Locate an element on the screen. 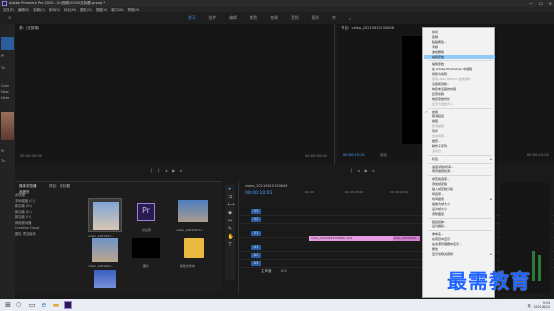  folder-tree-item: 团队 项目版本 is located at coordinates (44, 235).